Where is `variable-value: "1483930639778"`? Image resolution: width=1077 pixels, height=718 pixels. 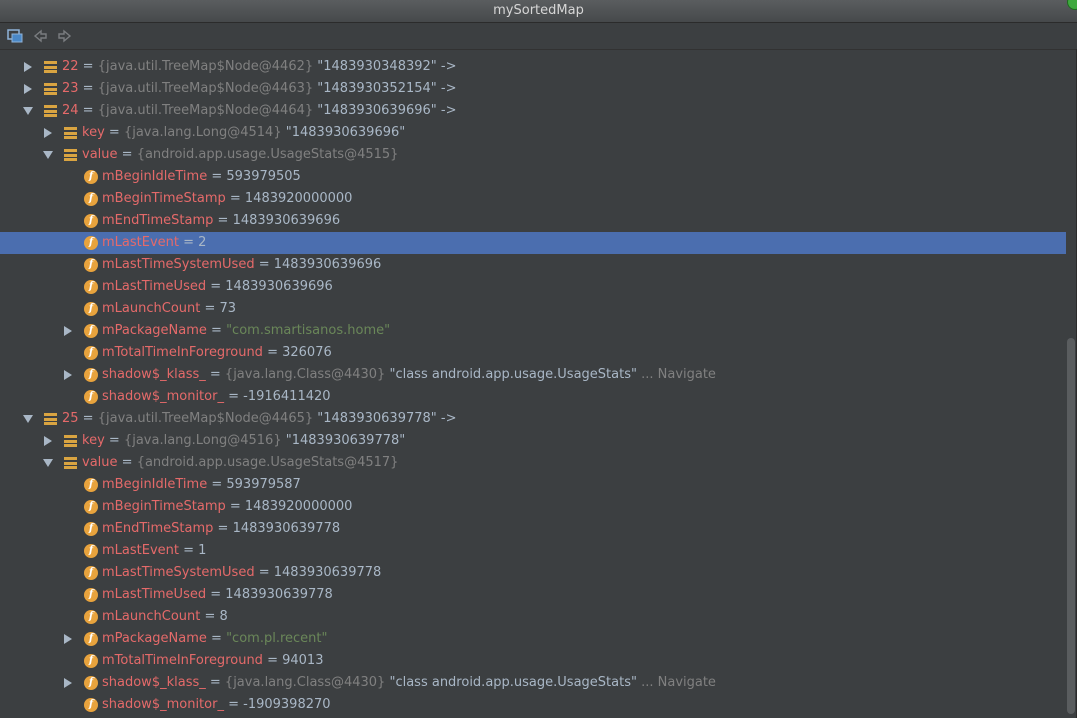
variable-value: "1483930639778" is located at coordinates (345, 440).